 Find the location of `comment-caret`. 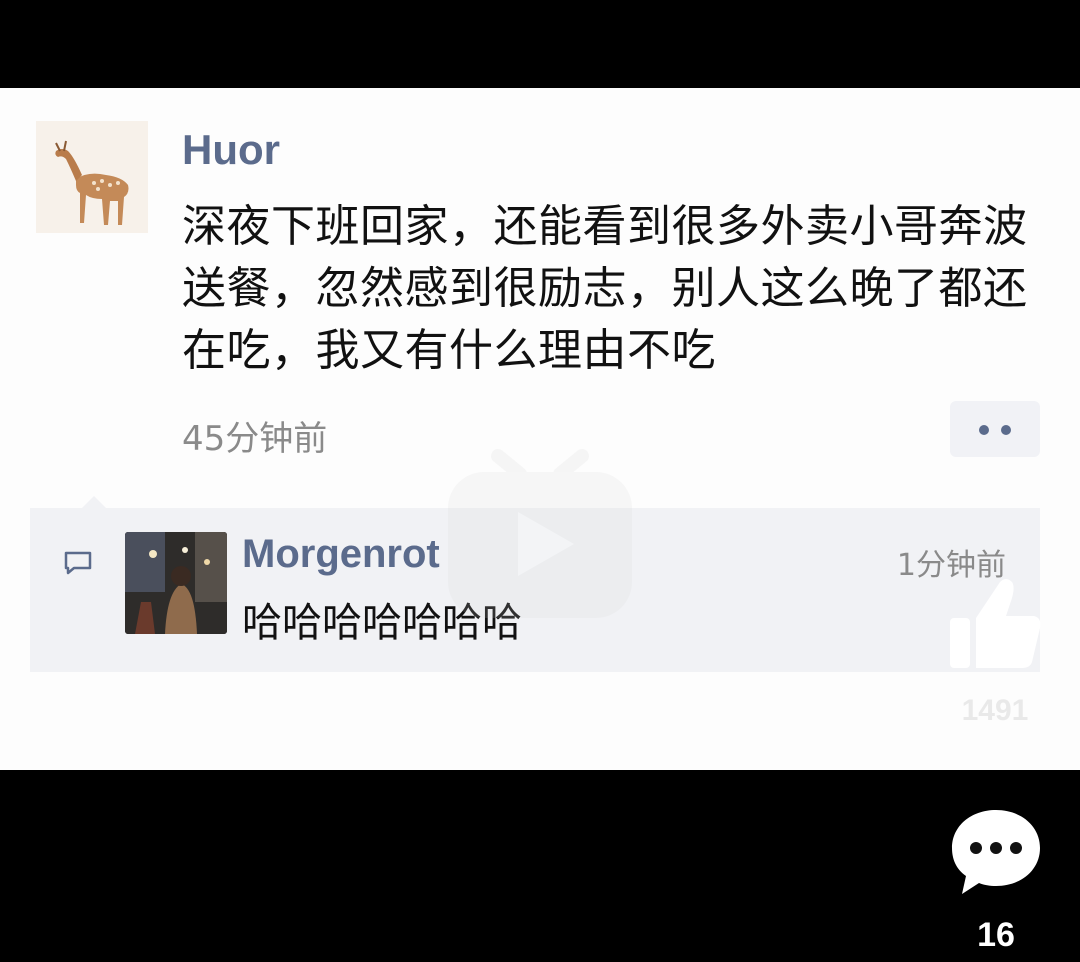

comment-caret is located at coordinates (94, 502).